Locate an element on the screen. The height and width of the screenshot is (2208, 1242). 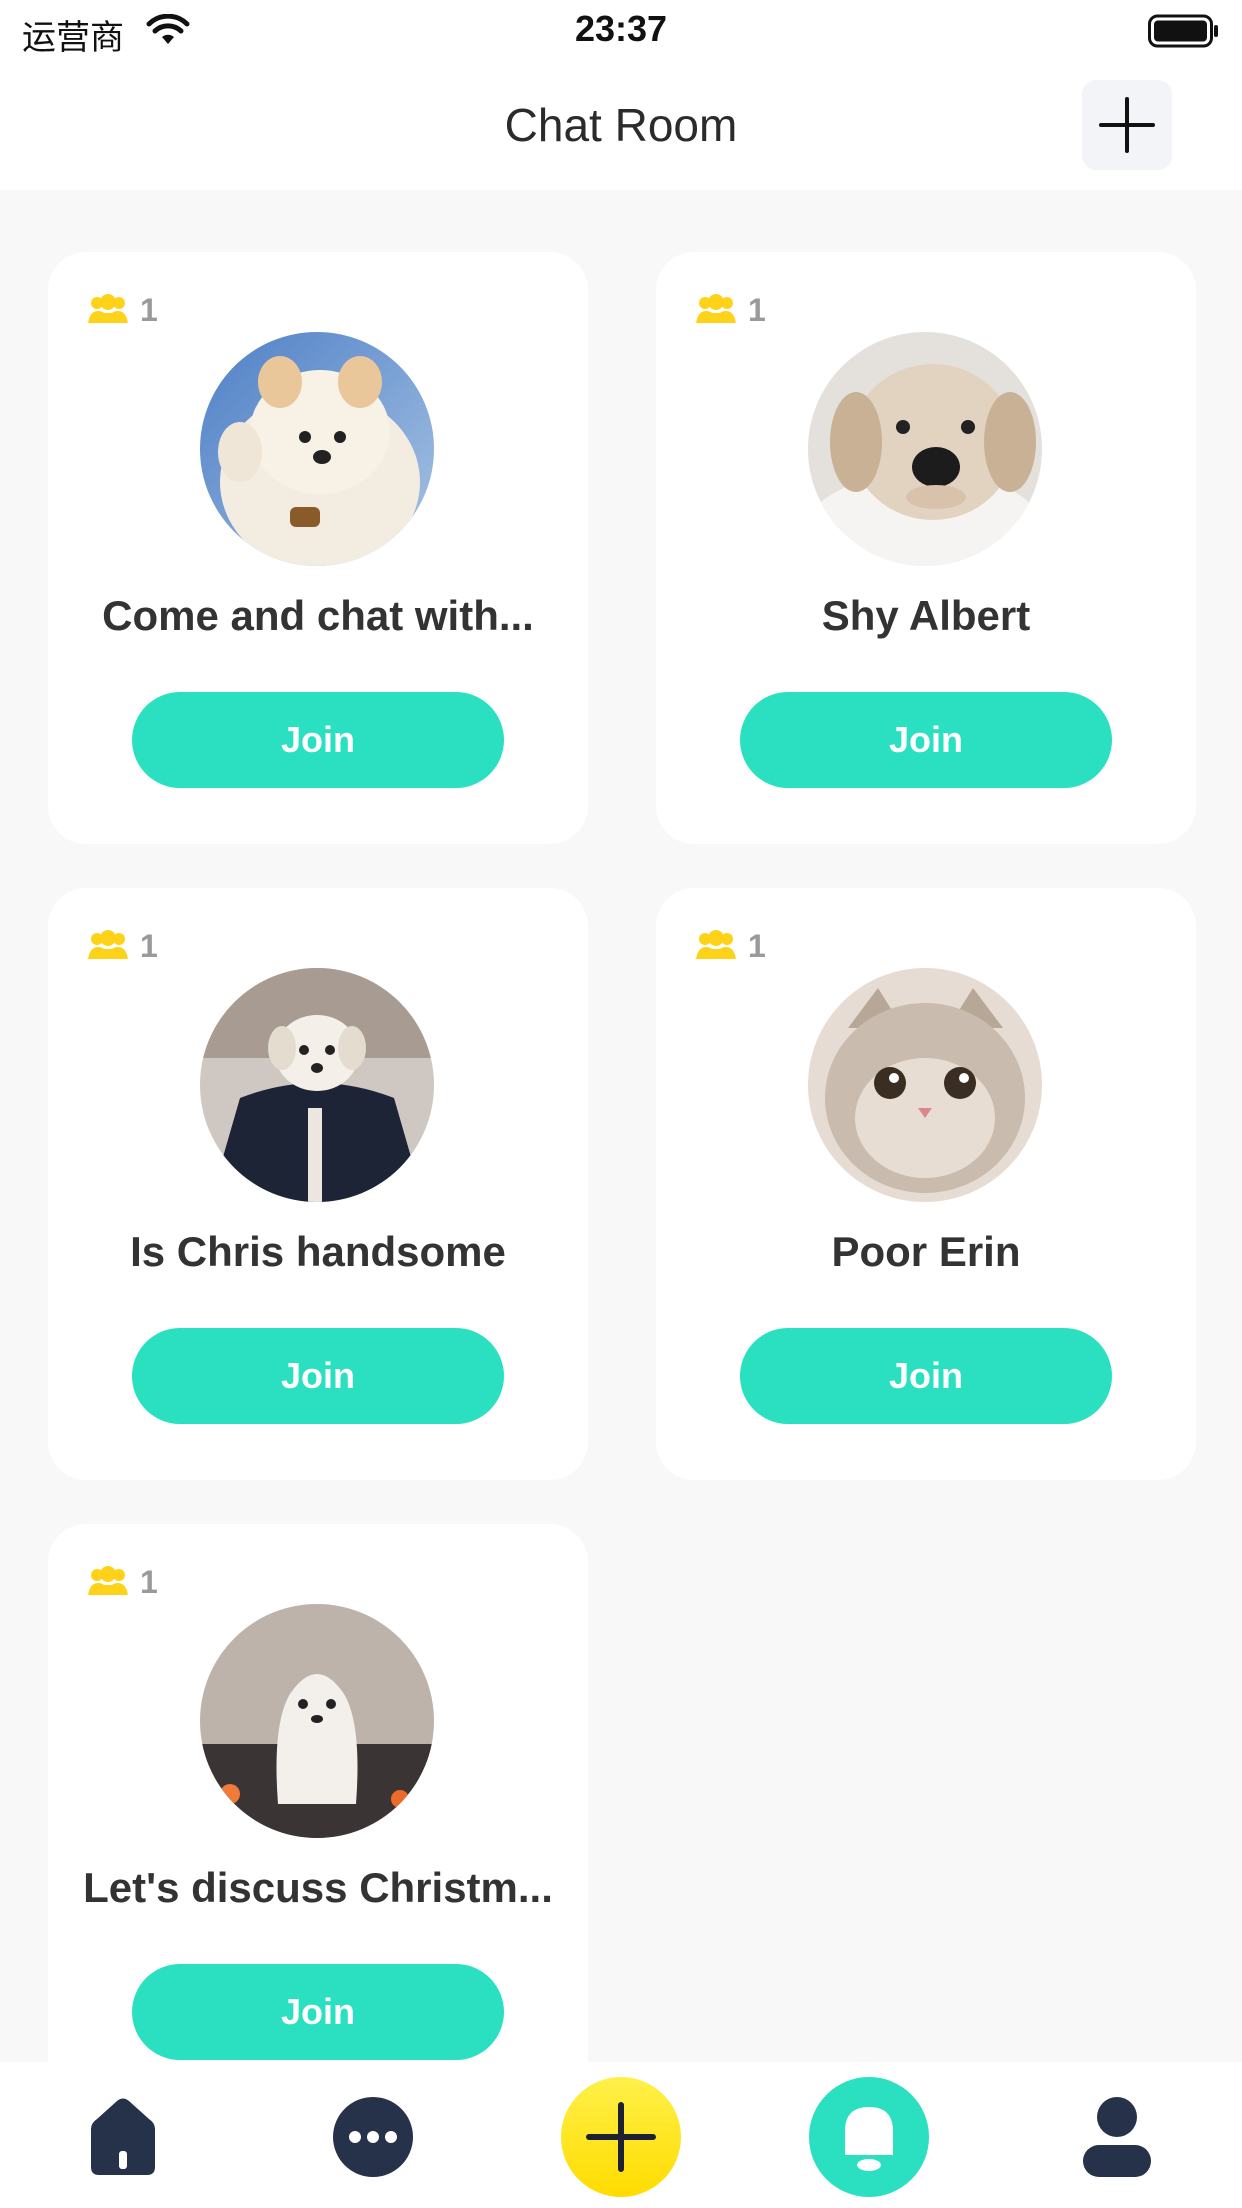
room-card: 1 Come and chat with... Join is located at coordinates (318, 548).